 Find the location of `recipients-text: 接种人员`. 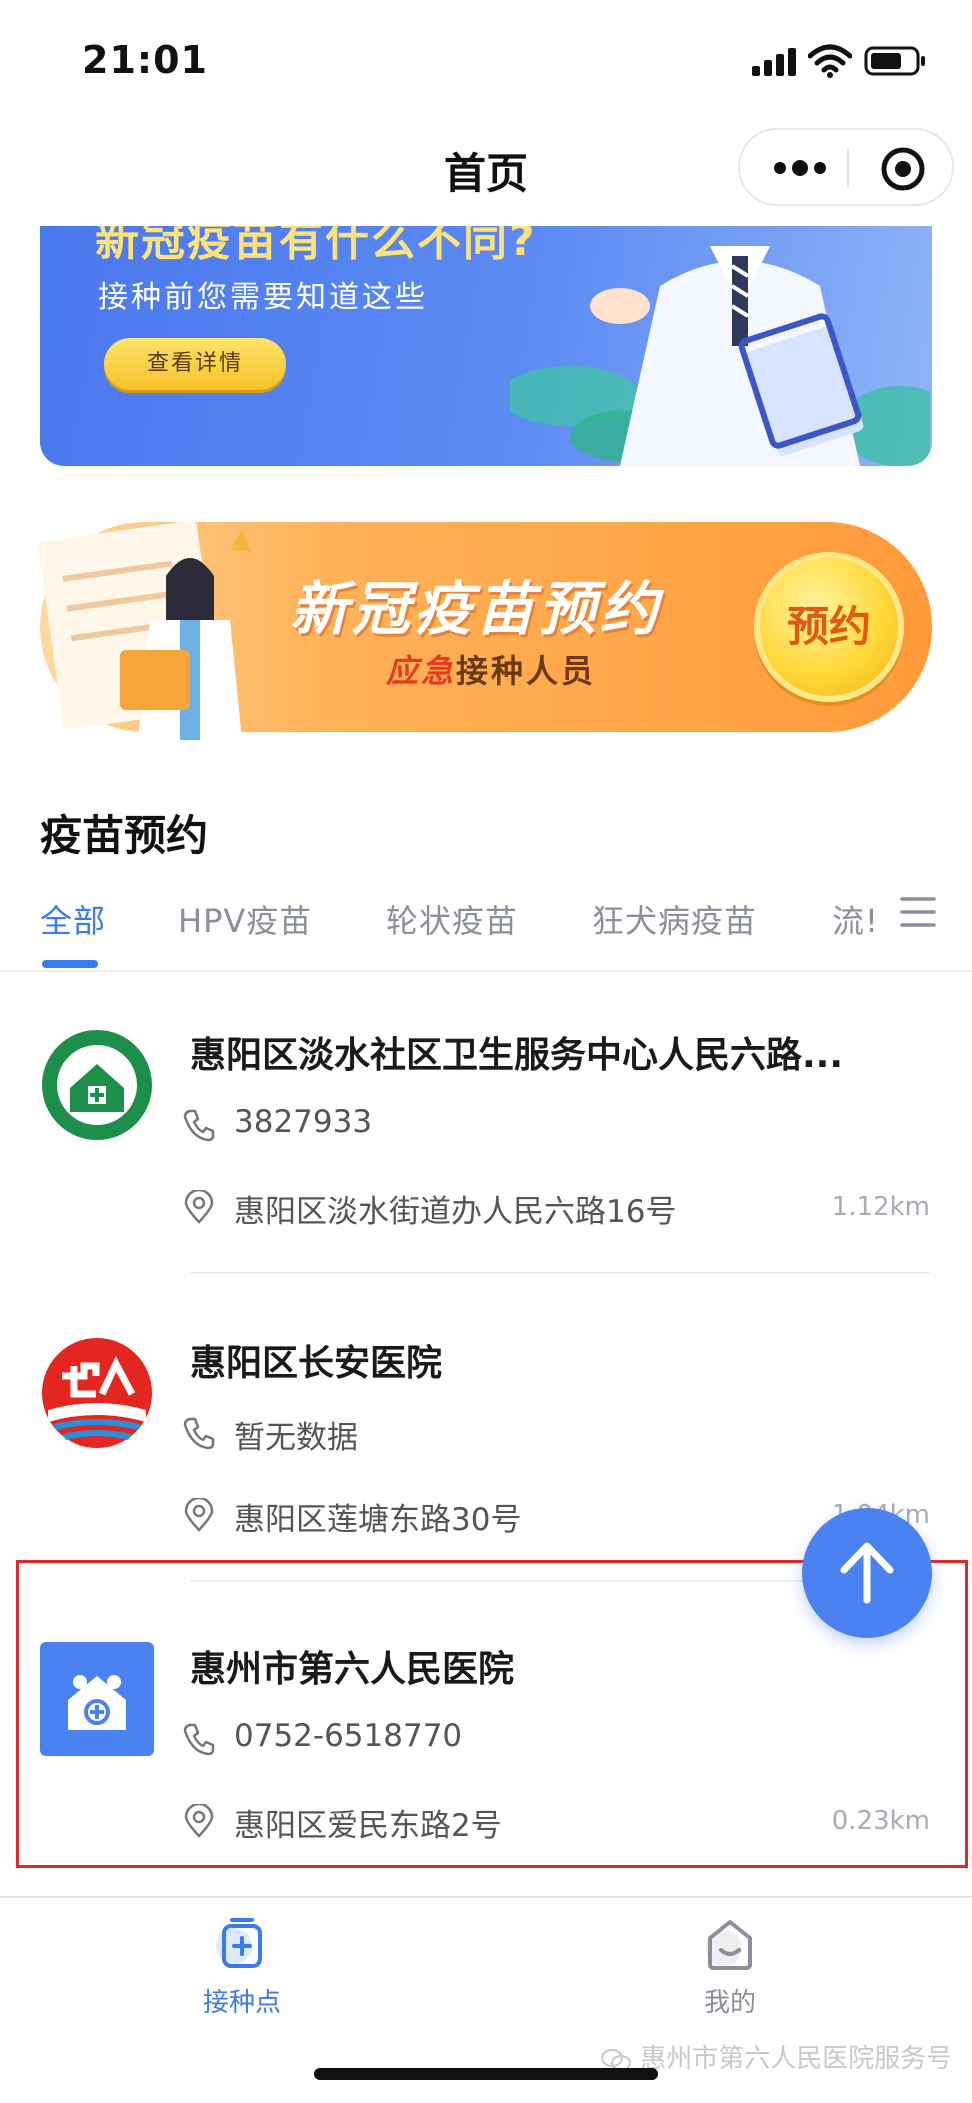

recipients-text: 接种人员 is located at coordinates (526, 671).